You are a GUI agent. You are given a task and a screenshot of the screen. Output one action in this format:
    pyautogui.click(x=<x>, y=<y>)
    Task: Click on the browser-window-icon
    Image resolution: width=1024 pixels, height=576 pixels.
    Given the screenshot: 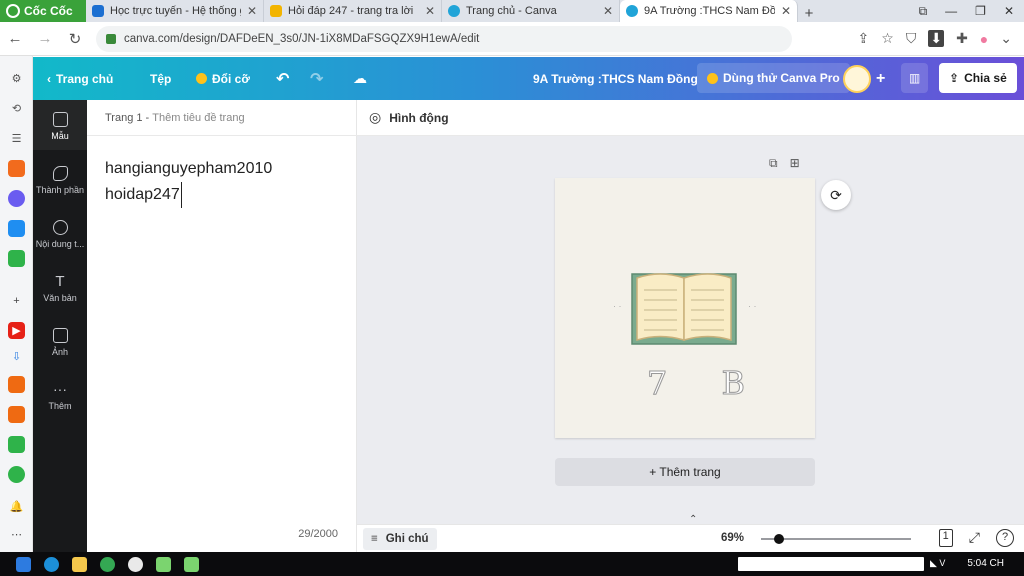 What is the action you would take?
    pyautogui.click(x=163, y=564)
    